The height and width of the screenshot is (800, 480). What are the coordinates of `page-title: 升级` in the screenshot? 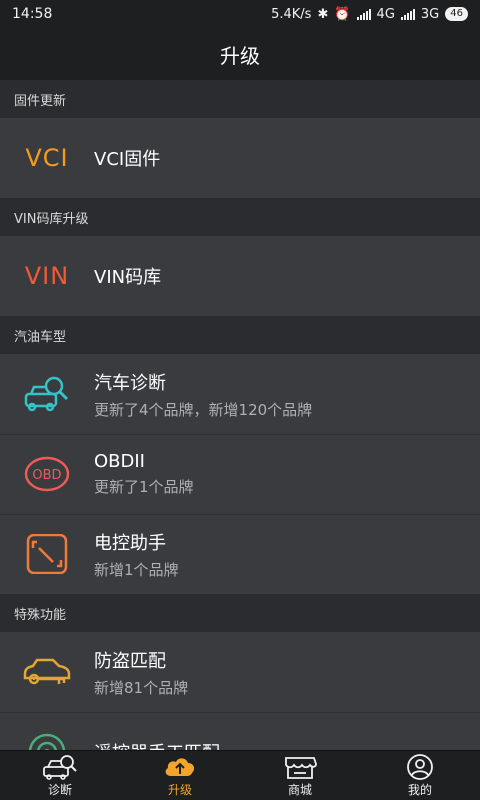 It's located at (240, 55).